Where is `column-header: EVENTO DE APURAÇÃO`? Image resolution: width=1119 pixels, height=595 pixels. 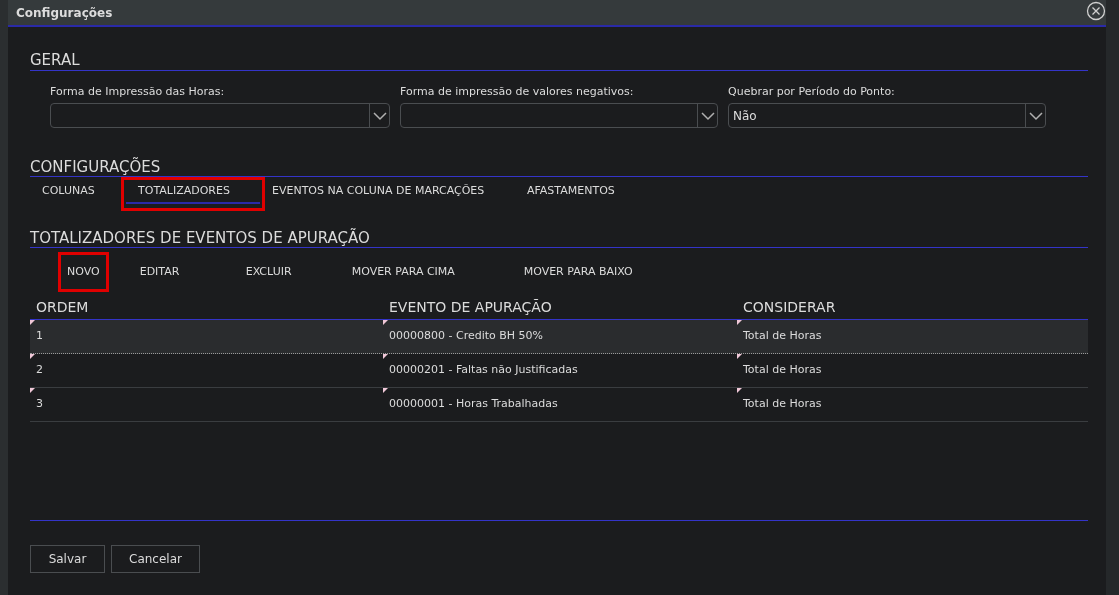 column-header: EVENTO DE APURAÇÃO is located at coordinates (470, 306).